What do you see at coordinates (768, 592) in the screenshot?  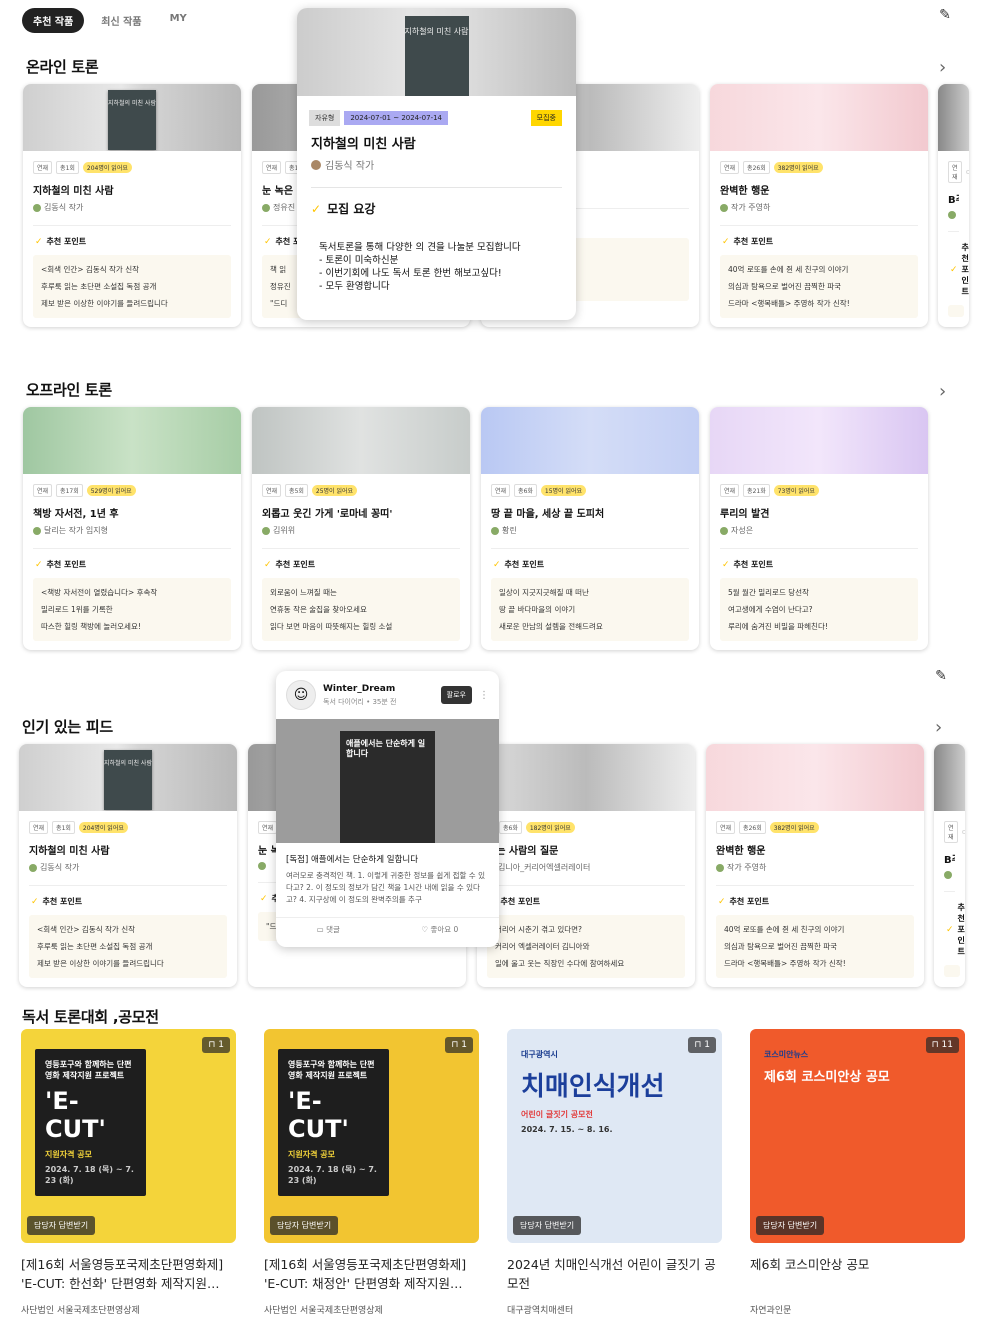 I see `recommend-item: 5월 월간 밀리로드 당선작` at bounding box center [768, 592].